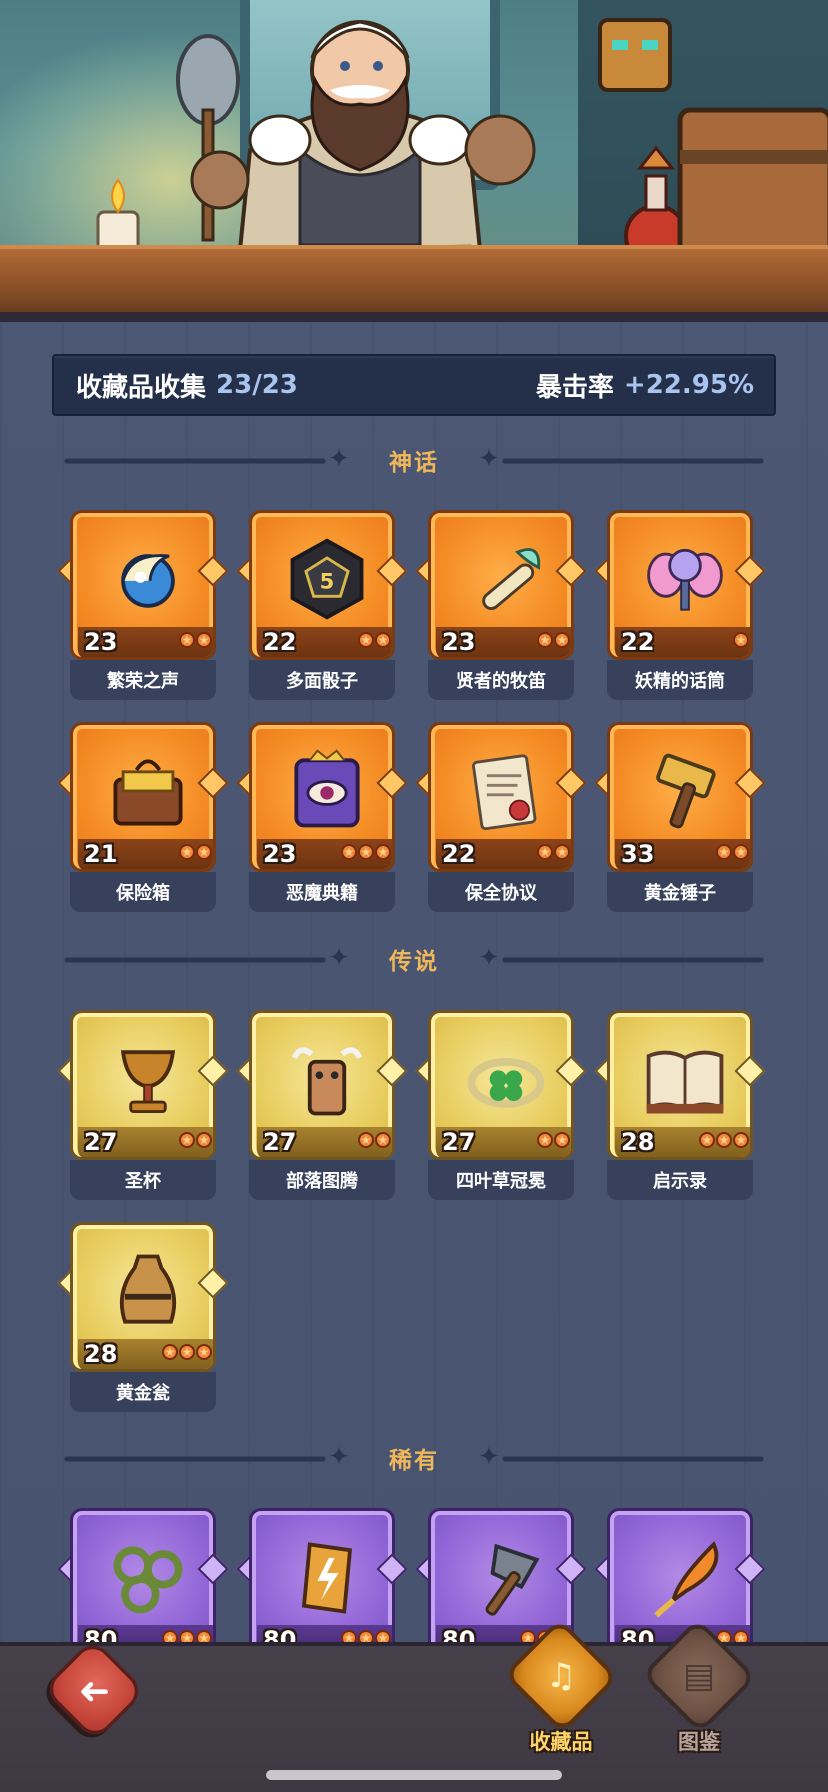 The image size is (828, 1792). I want to click on name-plate: 部落图腾, so click(322, 1180).